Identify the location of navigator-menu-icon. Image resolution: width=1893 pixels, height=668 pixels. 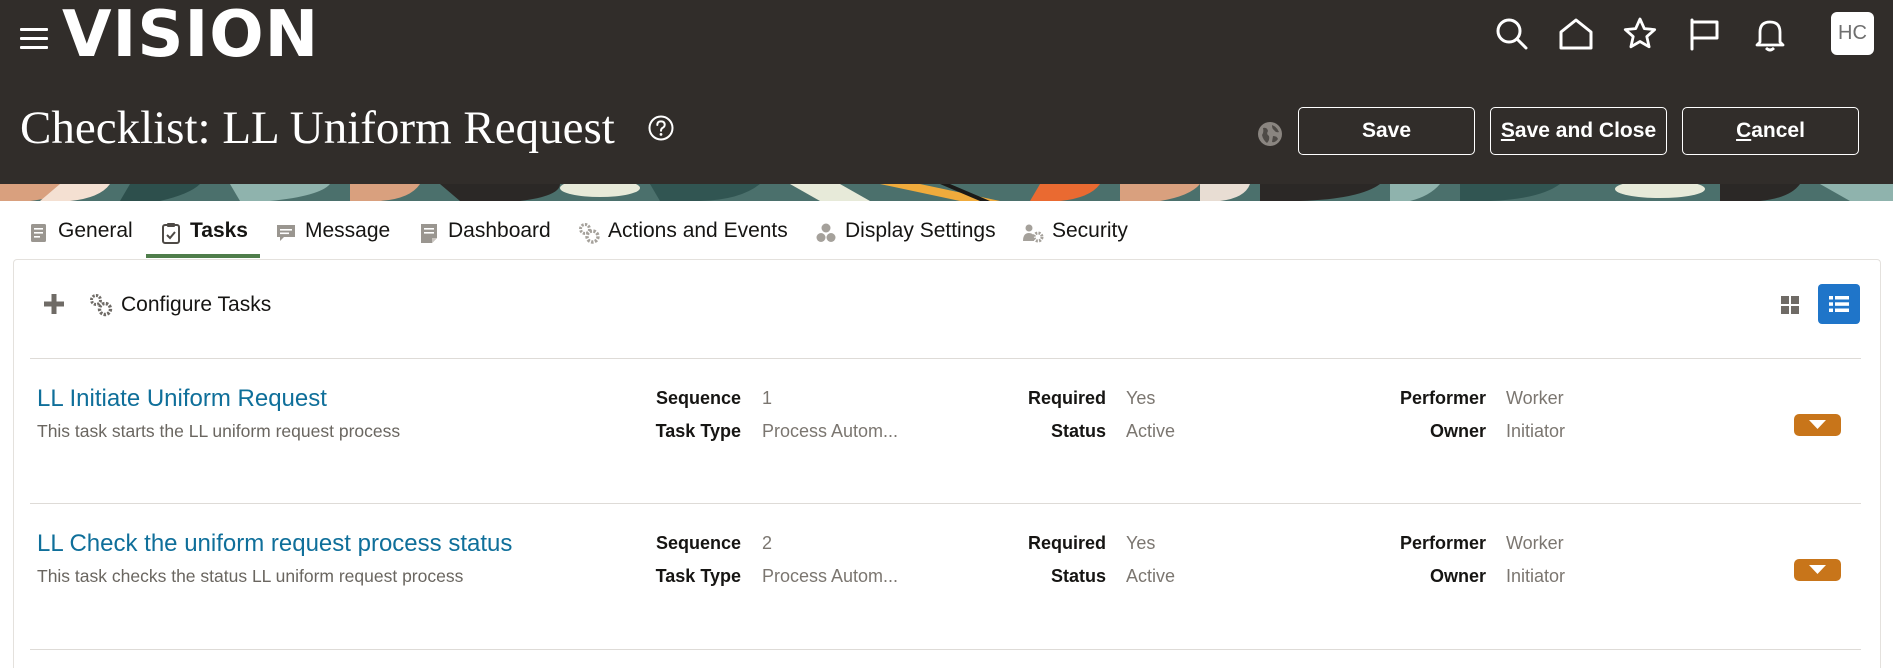
(34, 38).